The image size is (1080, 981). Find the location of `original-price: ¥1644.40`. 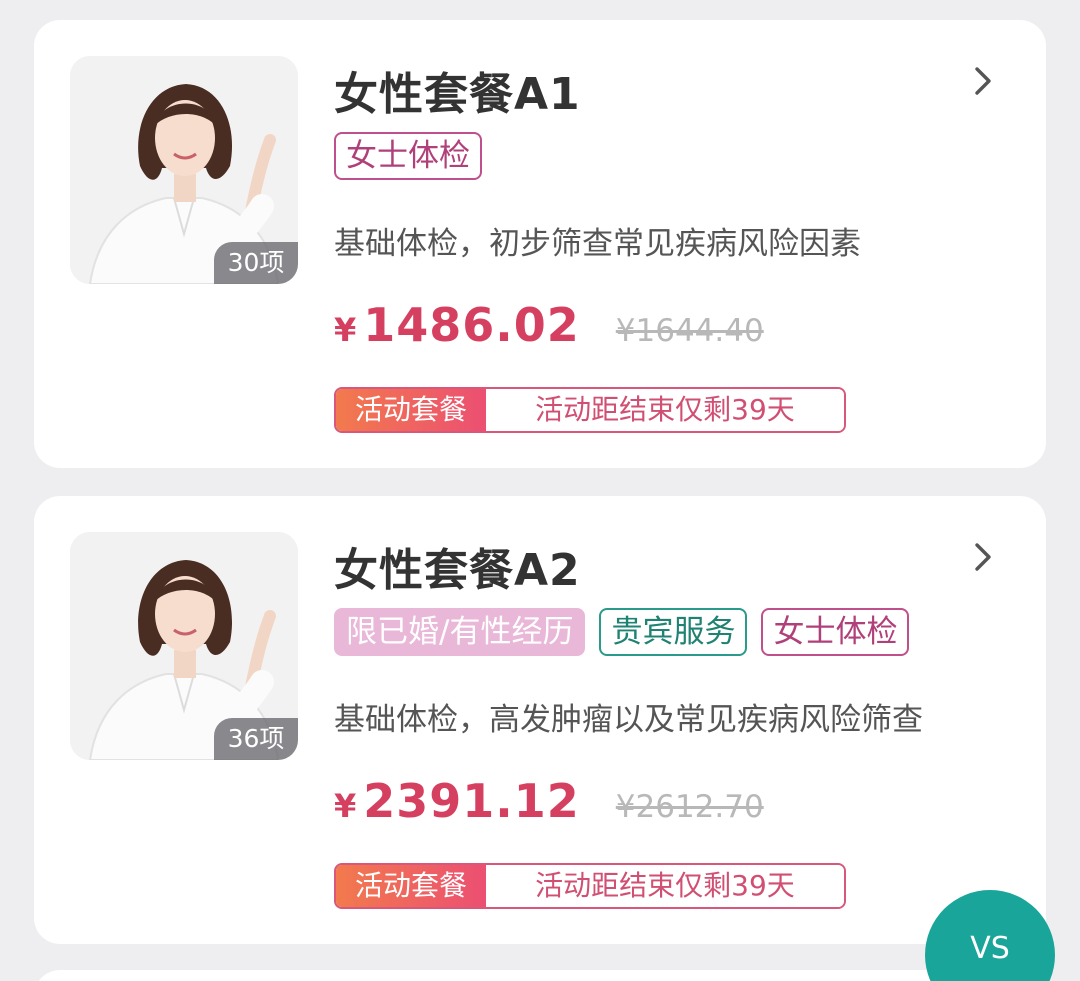

original-price: ¥1644.40 is located at coordinates (689, 331).